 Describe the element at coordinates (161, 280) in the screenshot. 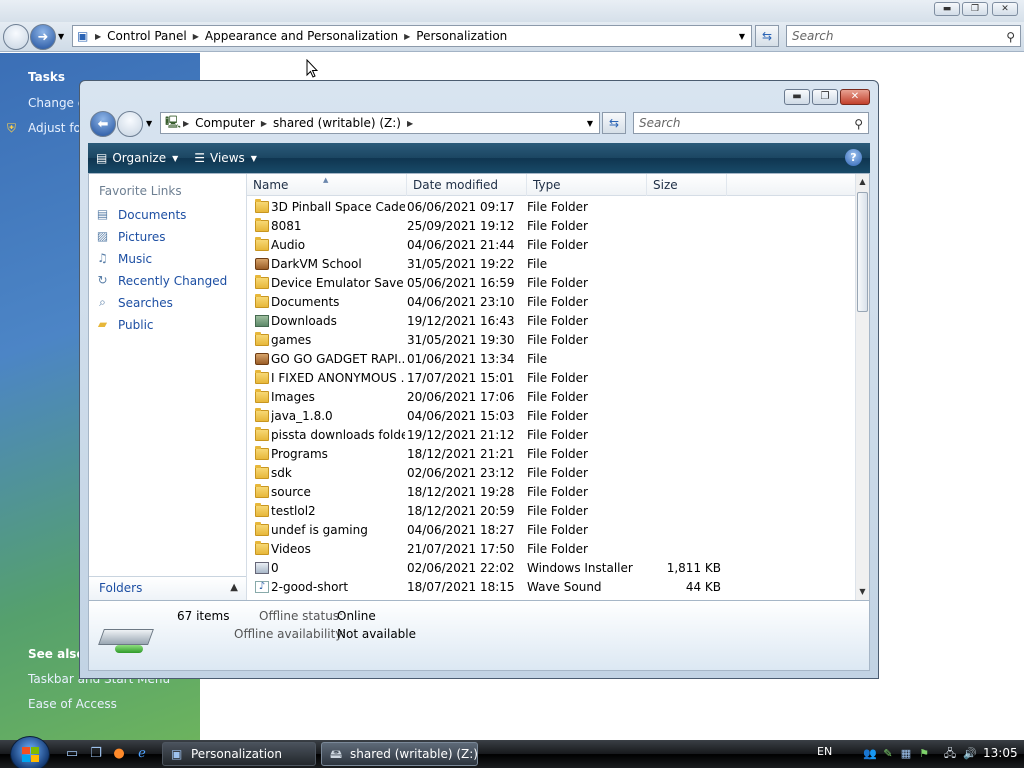

I see `favorite-link-recently-changed: ↻ Recently Changed` at that location.